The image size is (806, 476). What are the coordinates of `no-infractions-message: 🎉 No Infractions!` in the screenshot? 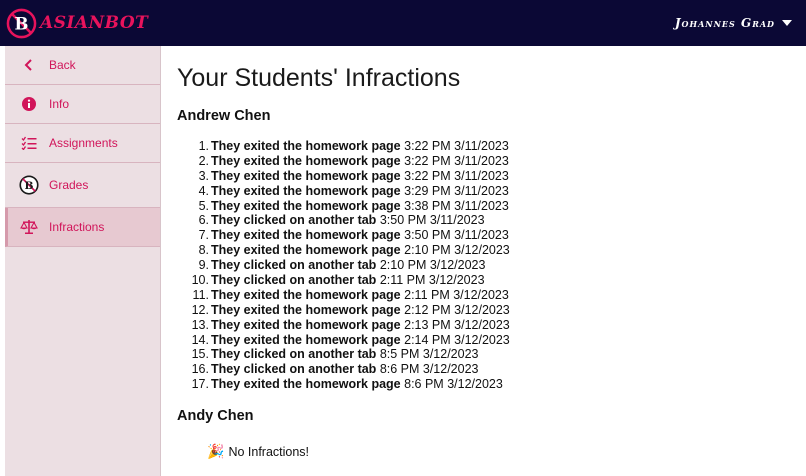 It's located at (487, 451).